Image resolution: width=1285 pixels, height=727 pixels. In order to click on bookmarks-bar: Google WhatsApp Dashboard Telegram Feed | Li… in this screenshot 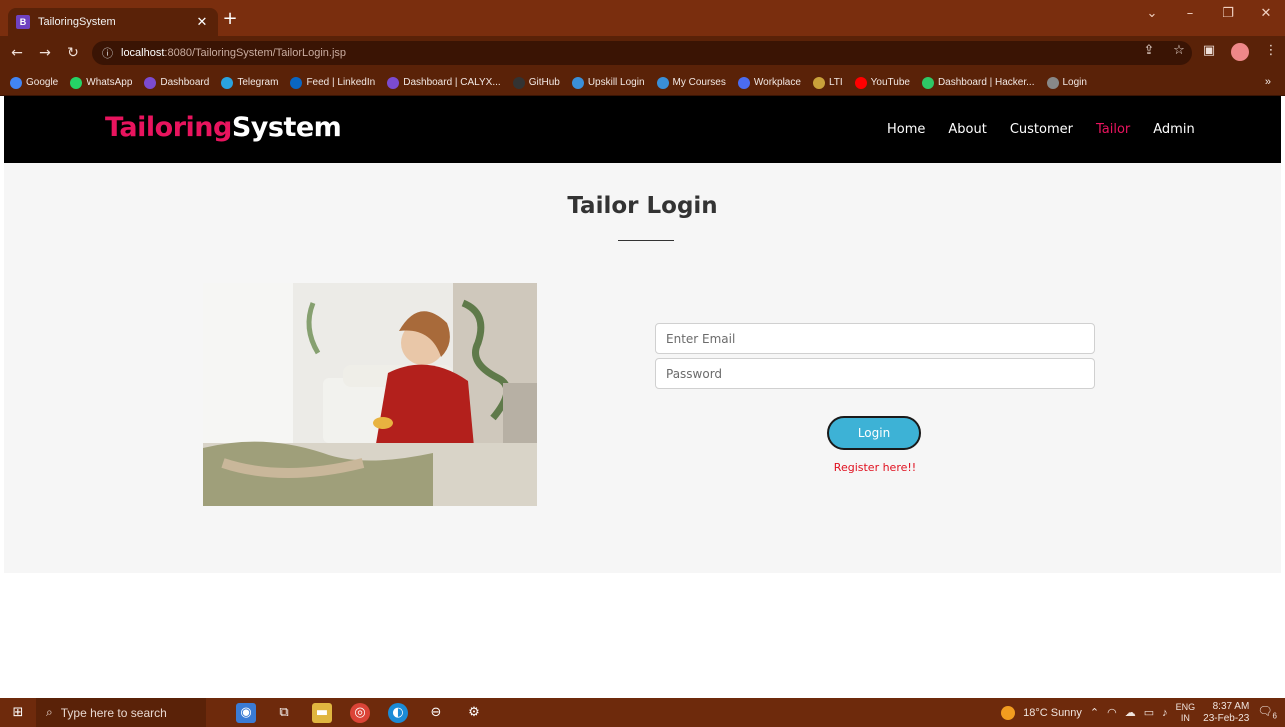, I will do `click(642, 83)`.